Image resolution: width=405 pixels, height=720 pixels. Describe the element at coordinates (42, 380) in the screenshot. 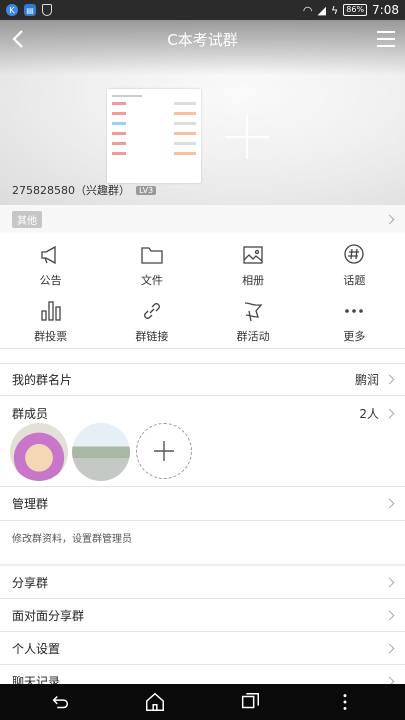

I see `row-label: 我的群名片` at that location.